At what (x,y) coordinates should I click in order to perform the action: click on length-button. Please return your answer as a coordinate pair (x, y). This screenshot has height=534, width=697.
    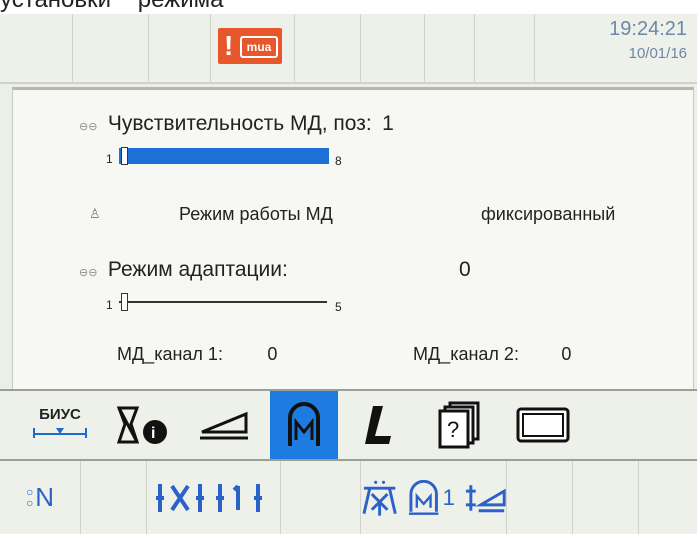
    Looking at the image, I should click on (379, 425).